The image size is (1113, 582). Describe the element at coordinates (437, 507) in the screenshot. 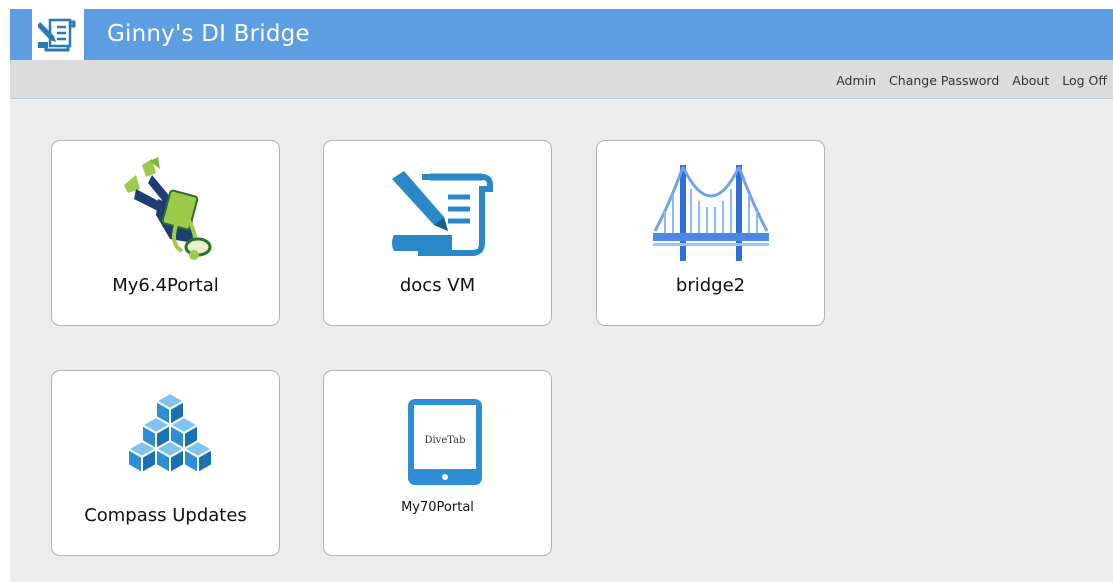

I see `tile-label: My70Portal` at that location.